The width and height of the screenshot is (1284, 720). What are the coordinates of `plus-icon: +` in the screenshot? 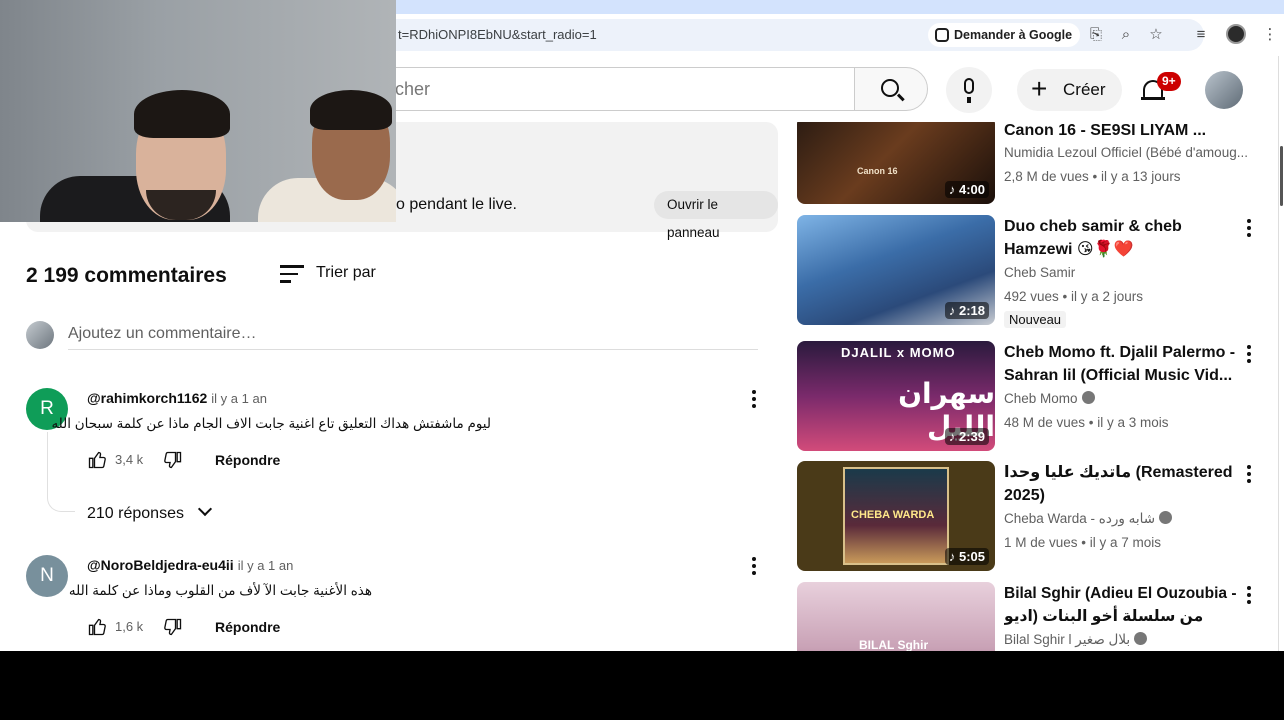 It's located at (1039, 88).